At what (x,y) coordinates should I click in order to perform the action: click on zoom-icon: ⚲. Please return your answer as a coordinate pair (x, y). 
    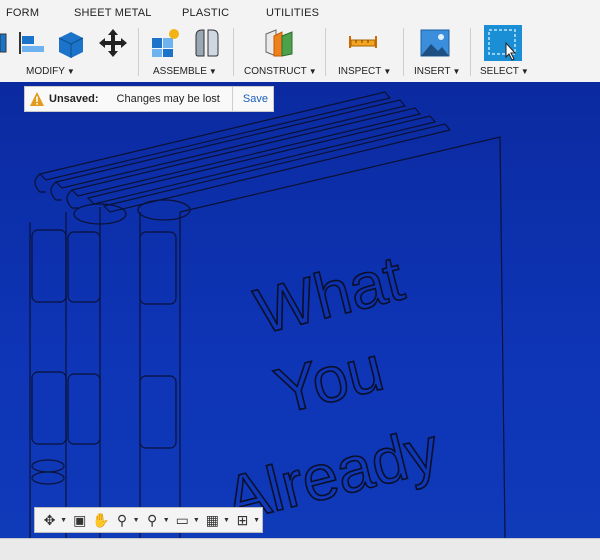
    Looking at the image, I should click on (121, 520).